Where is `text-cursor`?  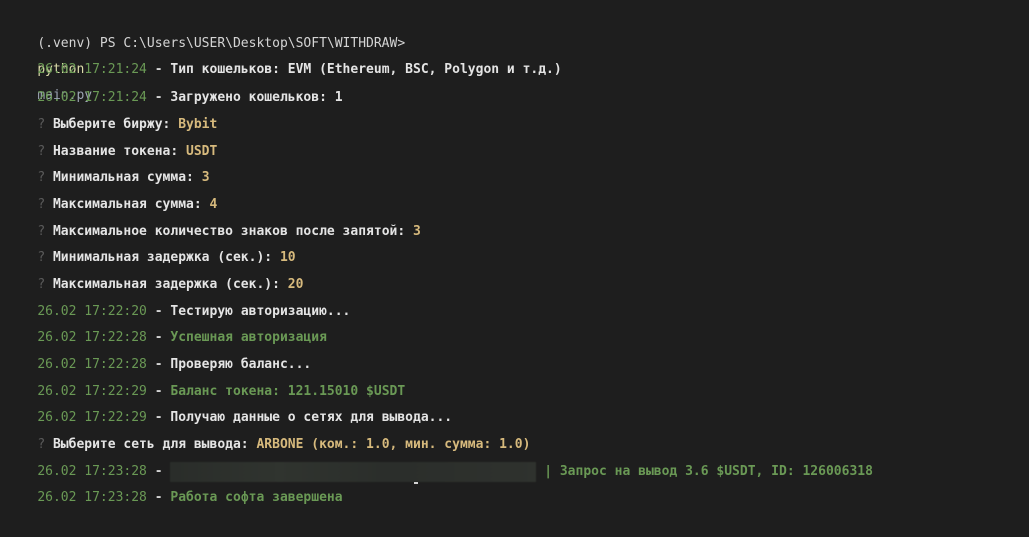
text-cursor is located at coordinates (416, 483).